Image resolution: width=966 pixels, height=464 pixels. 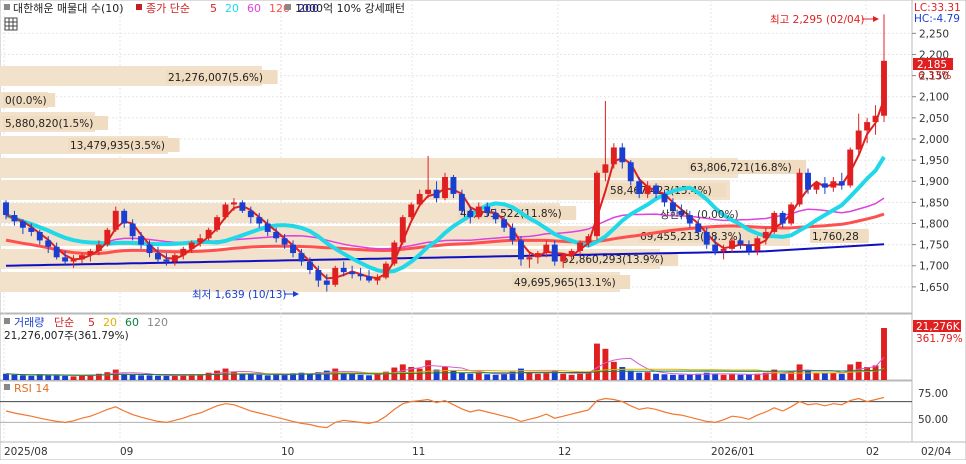 I want to click on price-tick-label: 1,800, so click(x=934, y=224).